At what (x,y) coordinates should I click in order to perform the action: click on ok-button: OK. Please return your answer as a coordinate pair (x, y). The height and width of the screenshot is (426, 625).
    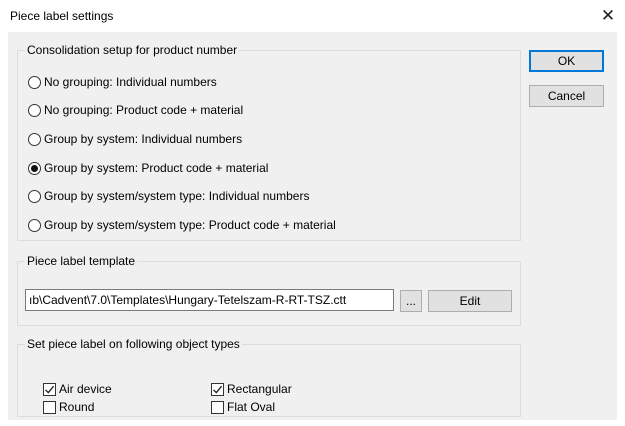
    Looking at the image, I should click on (566, 61).